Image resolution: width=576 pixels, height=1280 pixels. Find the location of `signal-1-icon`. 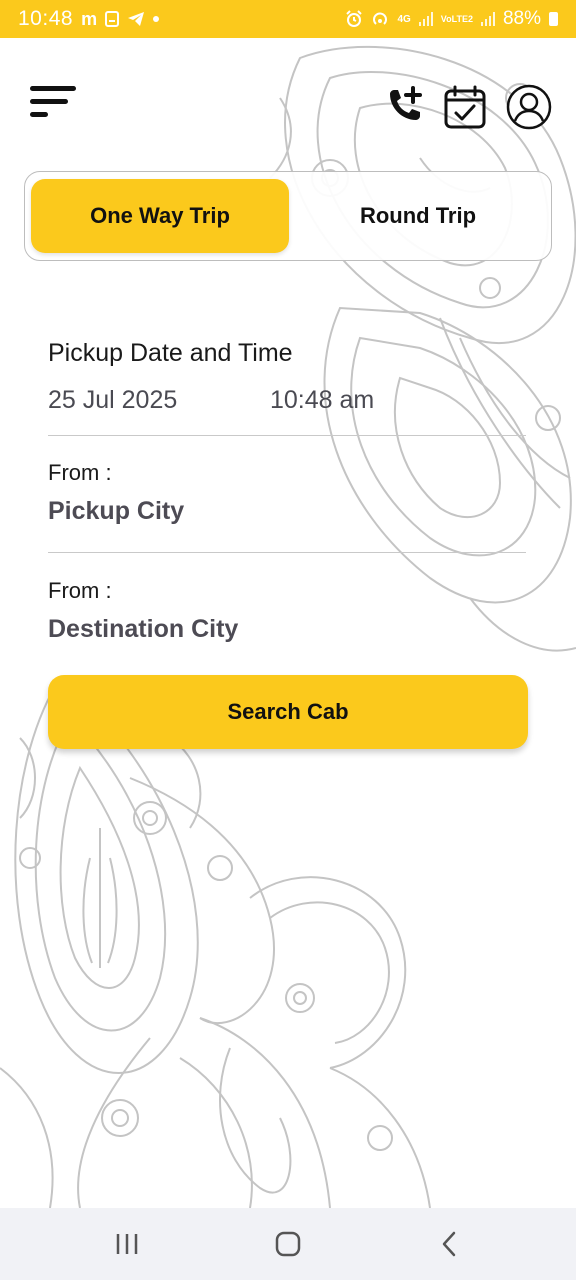

signal-1-icon is located at coordinates (425, 19).